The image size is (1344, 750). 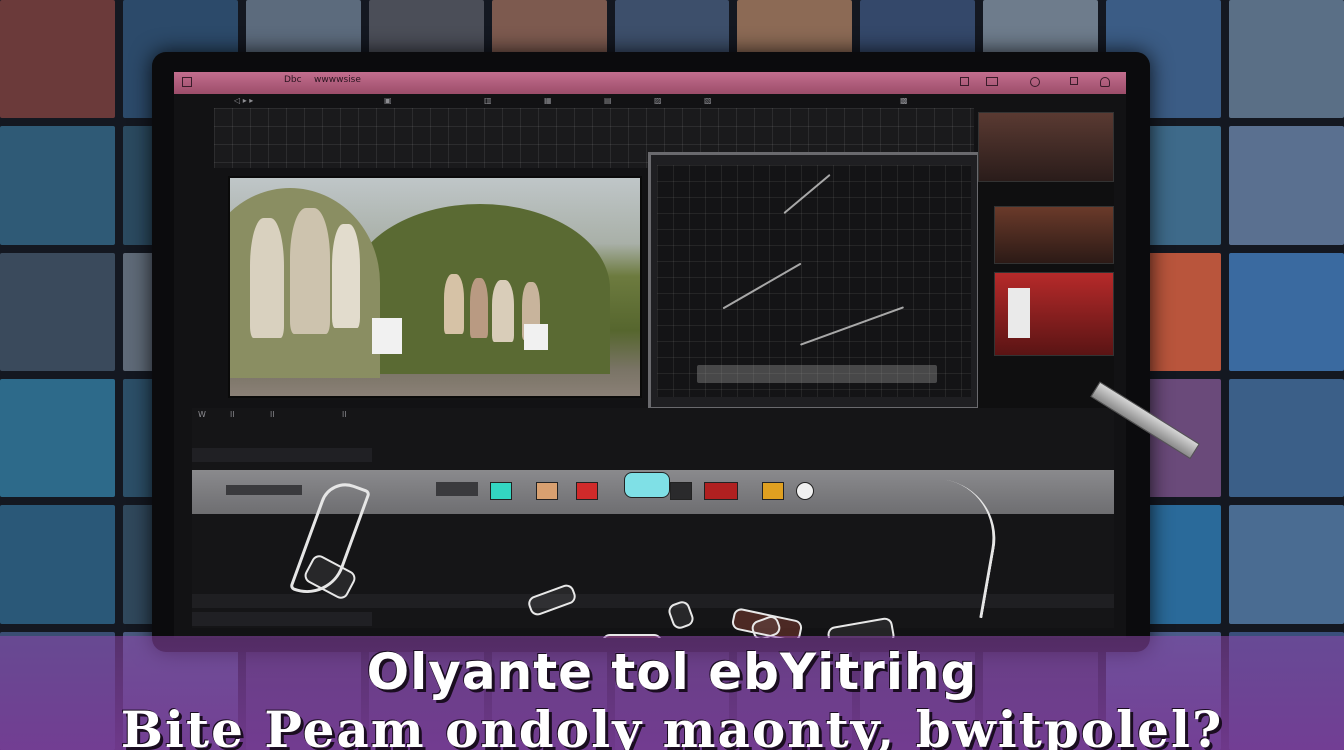 What do you see at coordinates (232, 414) in the screenshot?
I see `text-icon: ll` at bounding box center [232, 414].